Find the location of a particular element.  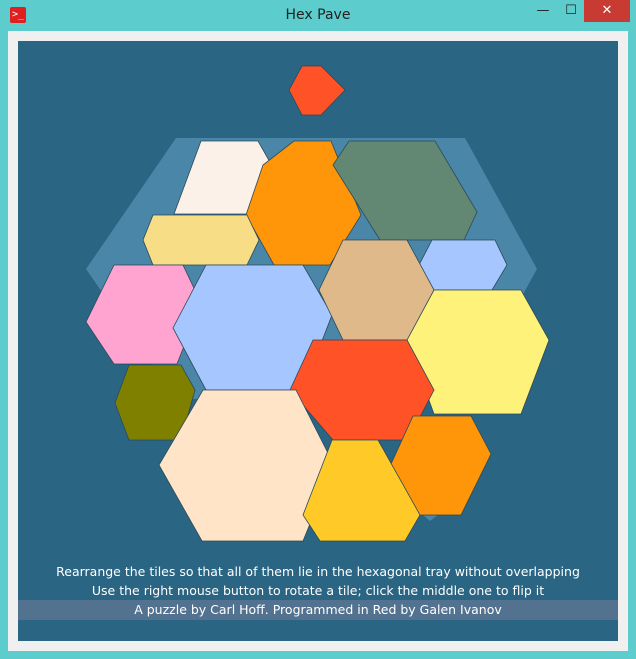

maximize-button: ☐ is located at coordinates (571, 11).